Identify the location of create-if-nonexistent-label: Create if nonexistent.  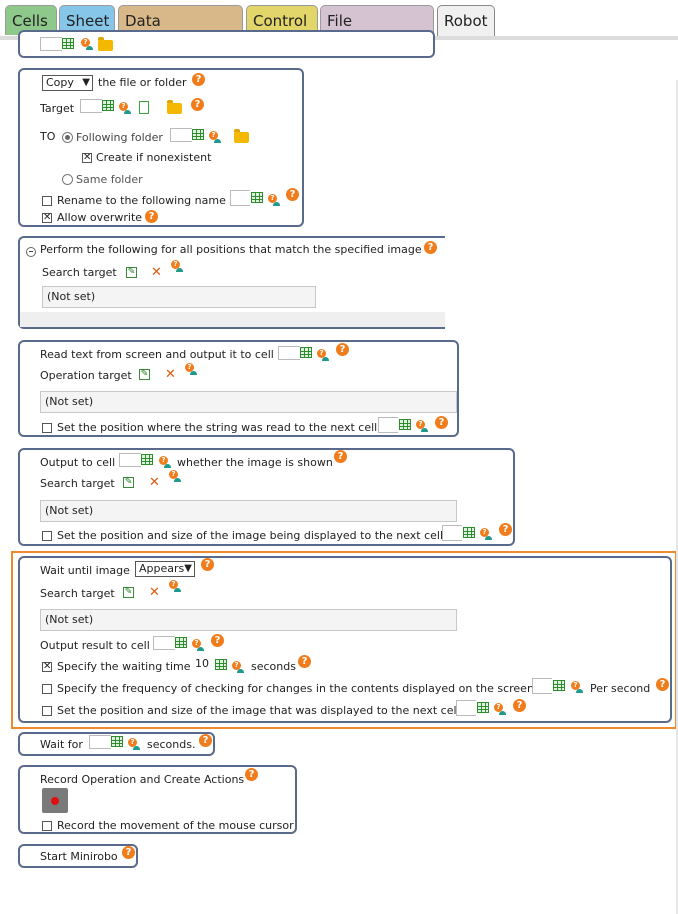
(154, 157).